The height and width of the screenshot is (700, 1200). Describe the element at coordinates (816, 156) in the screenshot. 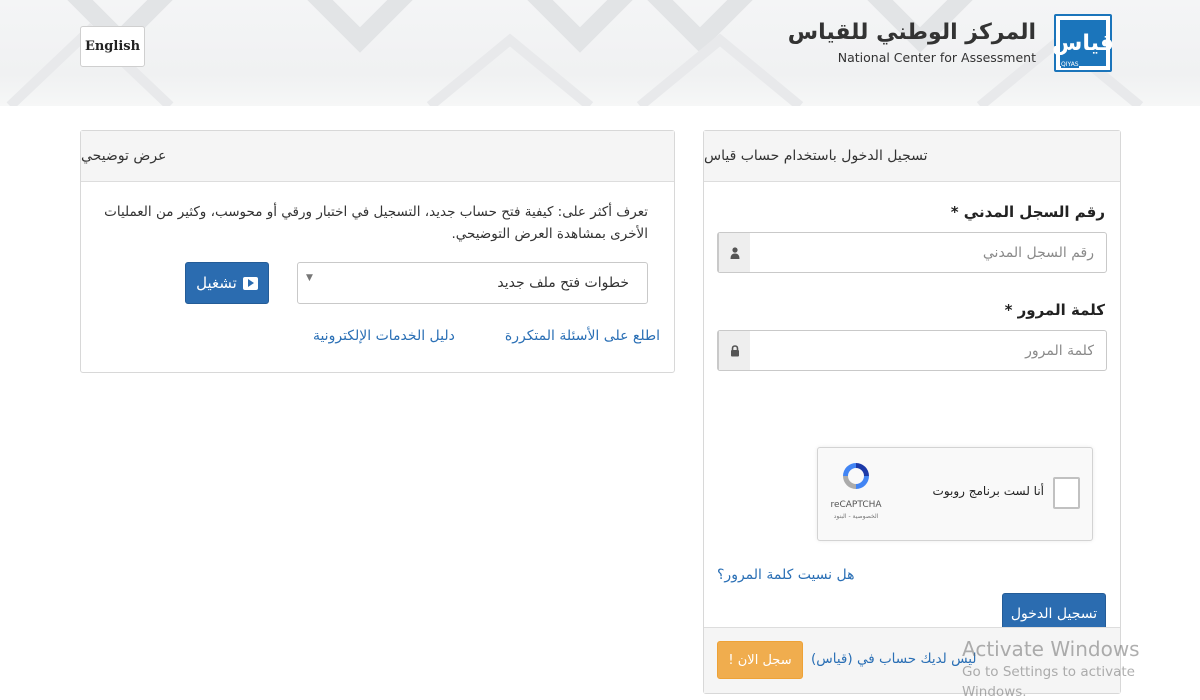

I see `login-panel-title: تسجيل الدخول باستخدام حساب قياس` at that location.